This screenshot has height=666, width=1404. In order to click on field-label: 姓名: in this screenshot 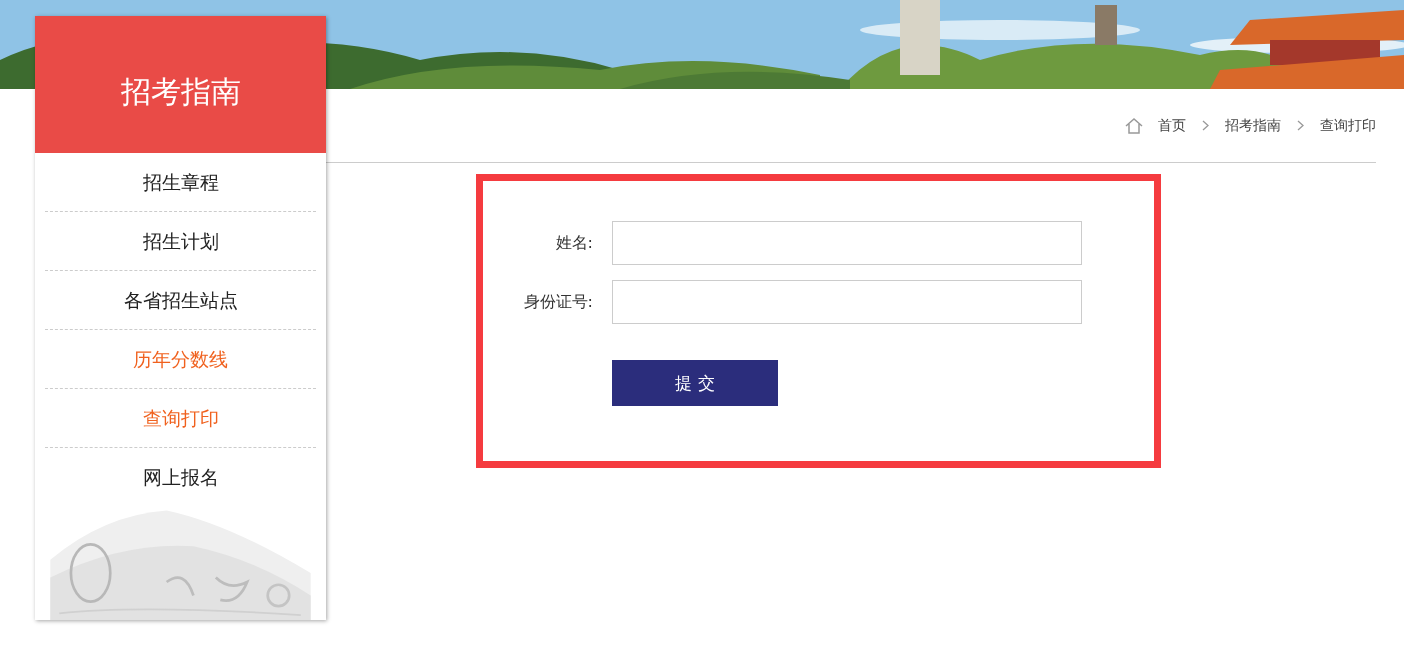, I will do `click(573, 243)`.